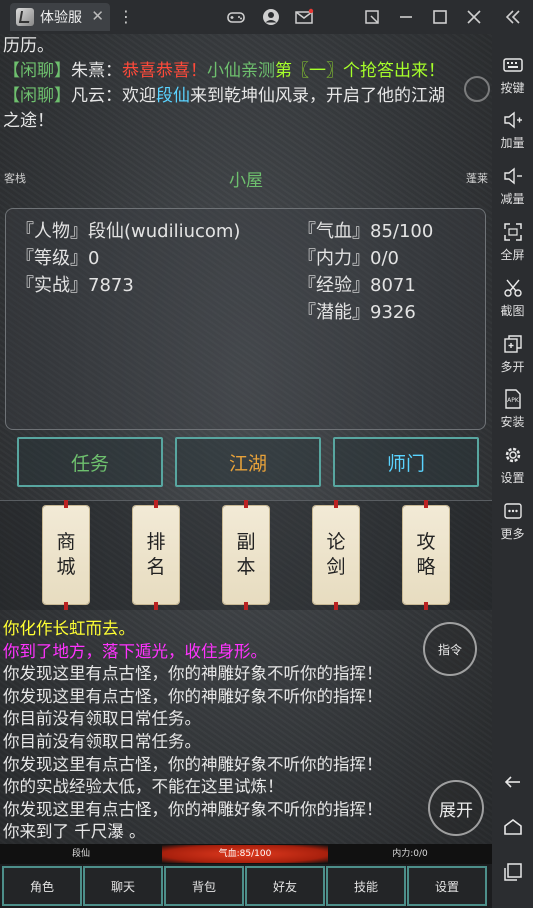 The width and height of the screenshot is (533, 908). What do you see at coordinates (173, 96) in the screenshot?
I see `player-name-link: 段仙` at bounding box center [173, 96].